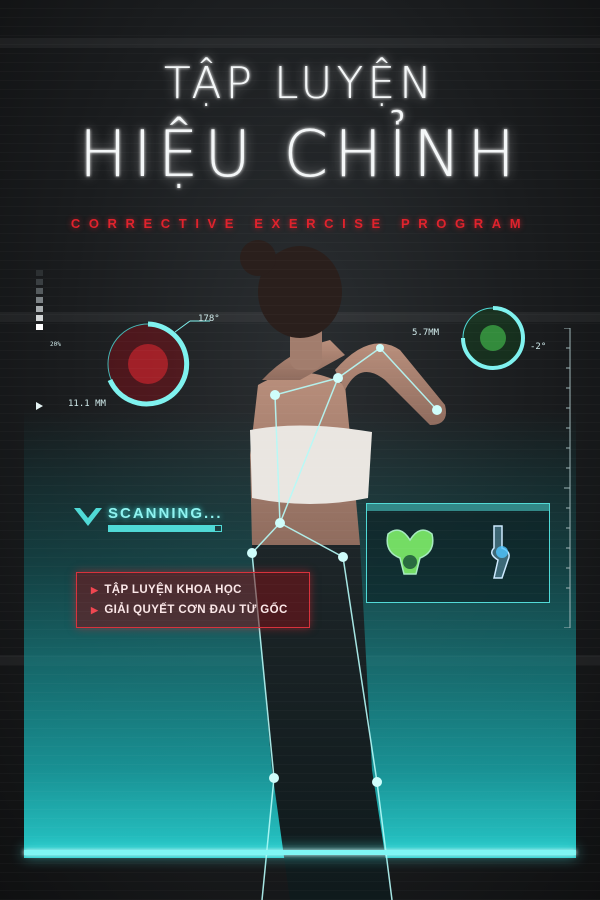  What do you see at coordinates (300, 852) in the screenshot?
I see `scan-baseline` at bounding box center [300, 852].